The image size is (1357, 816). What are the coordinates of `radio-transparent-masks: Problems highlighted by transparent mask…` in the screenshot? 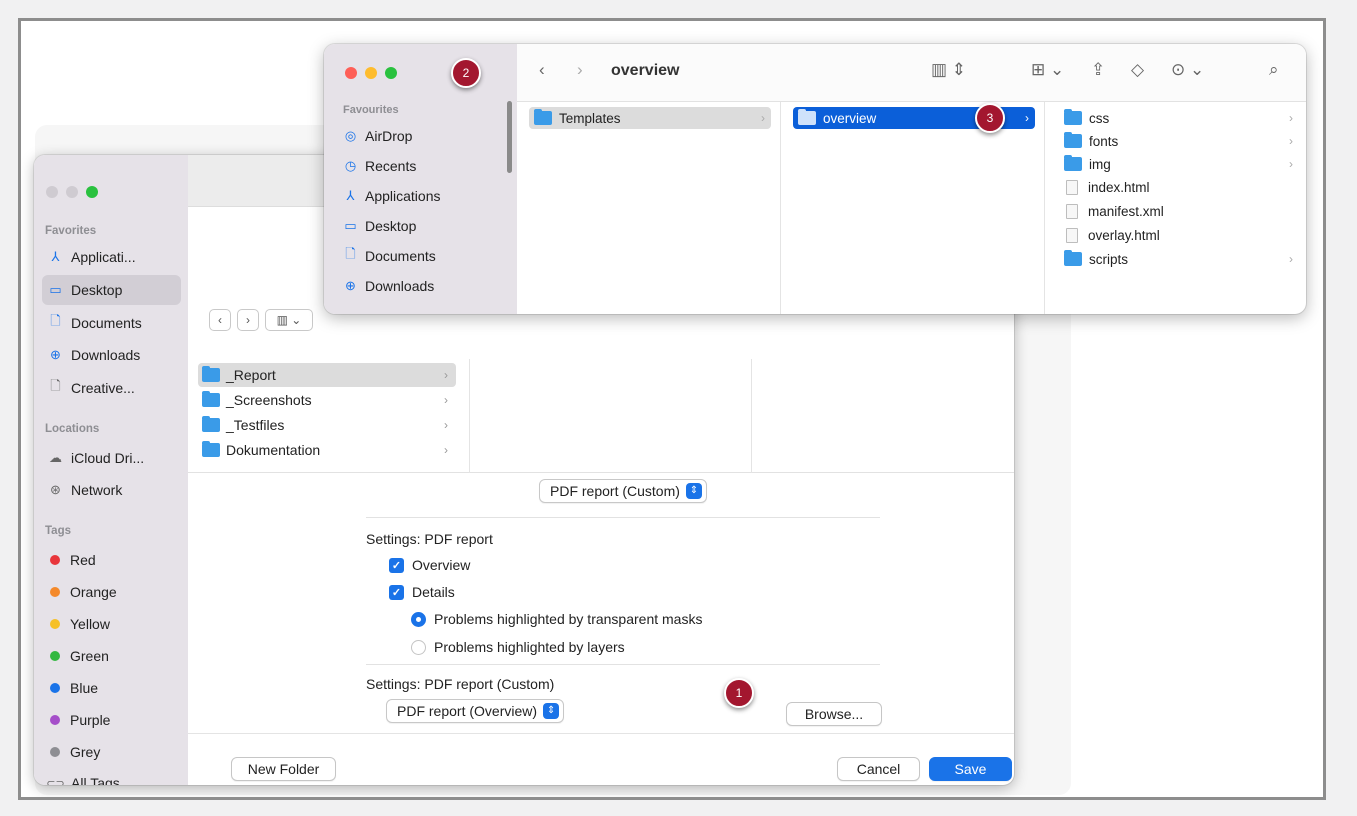 It's located at (556, 619).